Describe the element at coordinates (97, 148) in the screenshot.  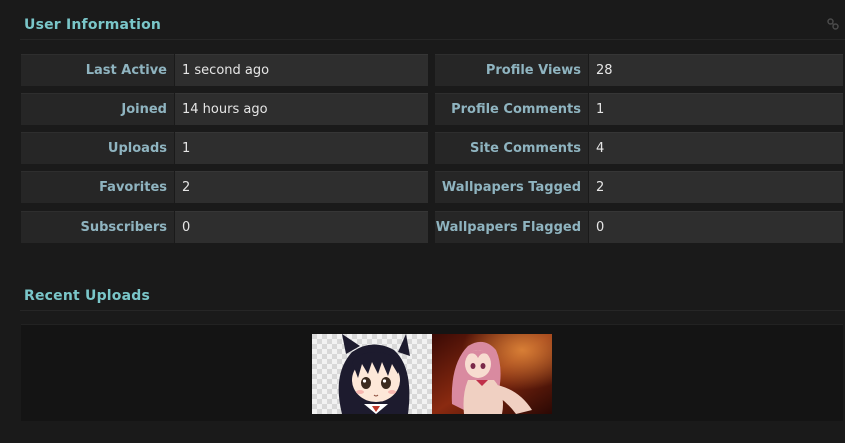
I see `stat-label: Uploads` at that location.